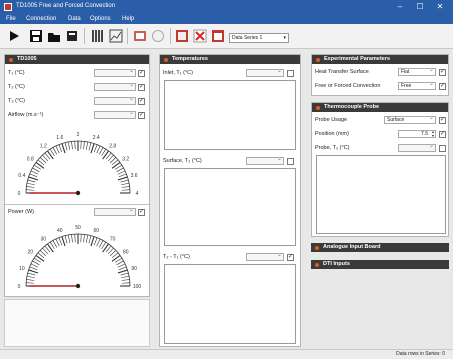 This screenshot has height=359, width=453. I want to click on power-checkbox: ✓, so click(141, 212).